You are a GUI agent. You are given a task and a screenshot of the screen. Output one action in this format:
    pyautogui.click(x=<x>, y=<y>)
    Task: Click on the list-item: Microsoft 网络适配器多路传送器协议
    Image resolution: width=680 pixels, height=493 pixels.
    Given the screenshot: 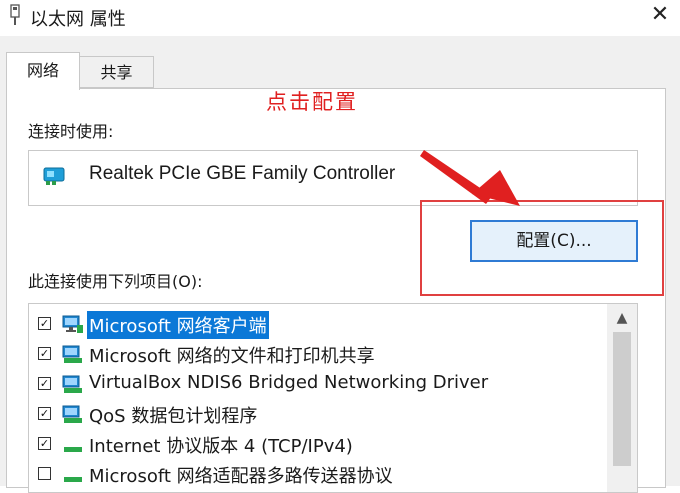 What is the action you would take?
    pyautogui.click(x=319, y=474)
    